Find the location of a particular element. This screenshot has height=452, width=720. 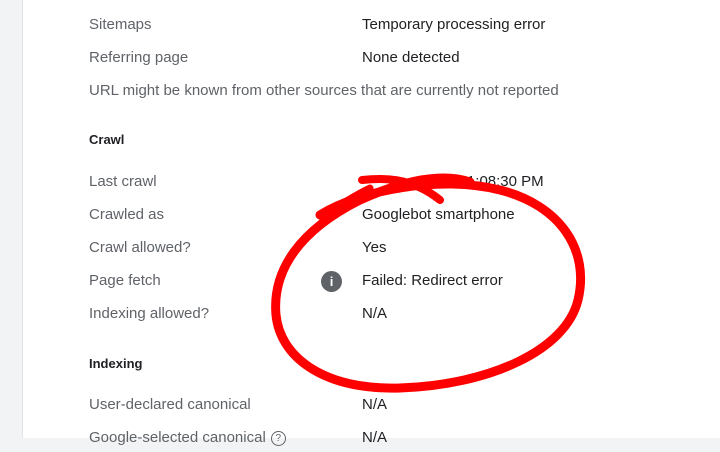

last-crawl-label: Last crawl is located at coordinates (123, 181).